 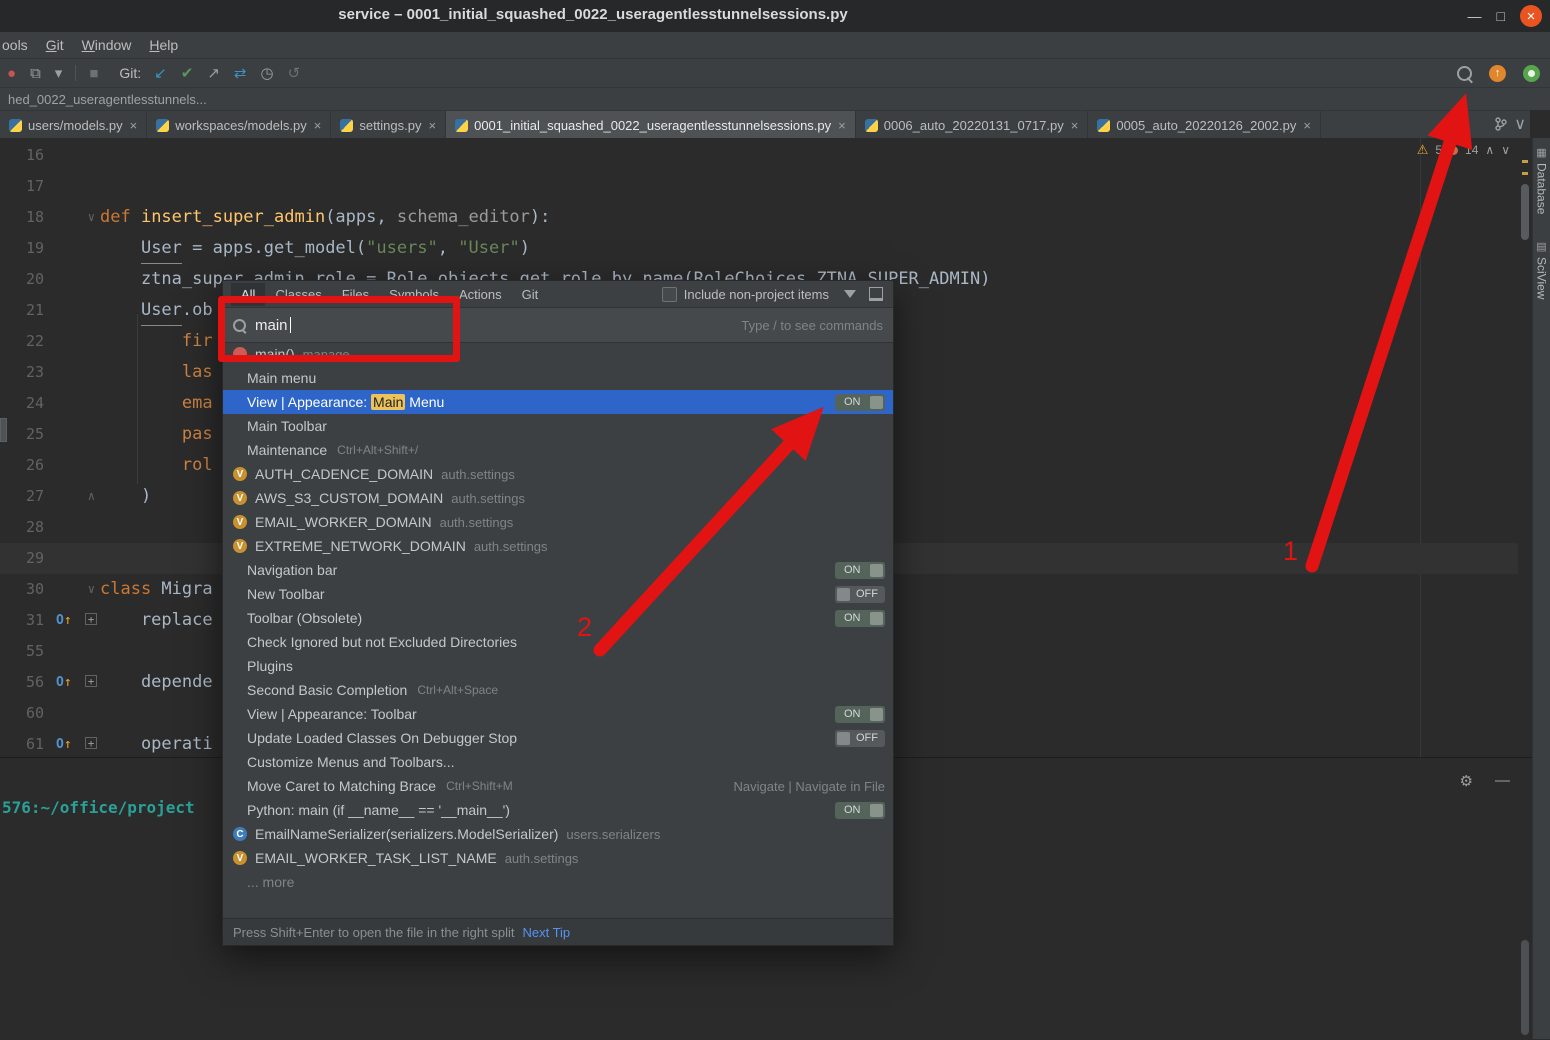 What do you see at coordinates (355, 294) in the screenshot?
I see `tab-files: Files` at bounding box center [355, 294].